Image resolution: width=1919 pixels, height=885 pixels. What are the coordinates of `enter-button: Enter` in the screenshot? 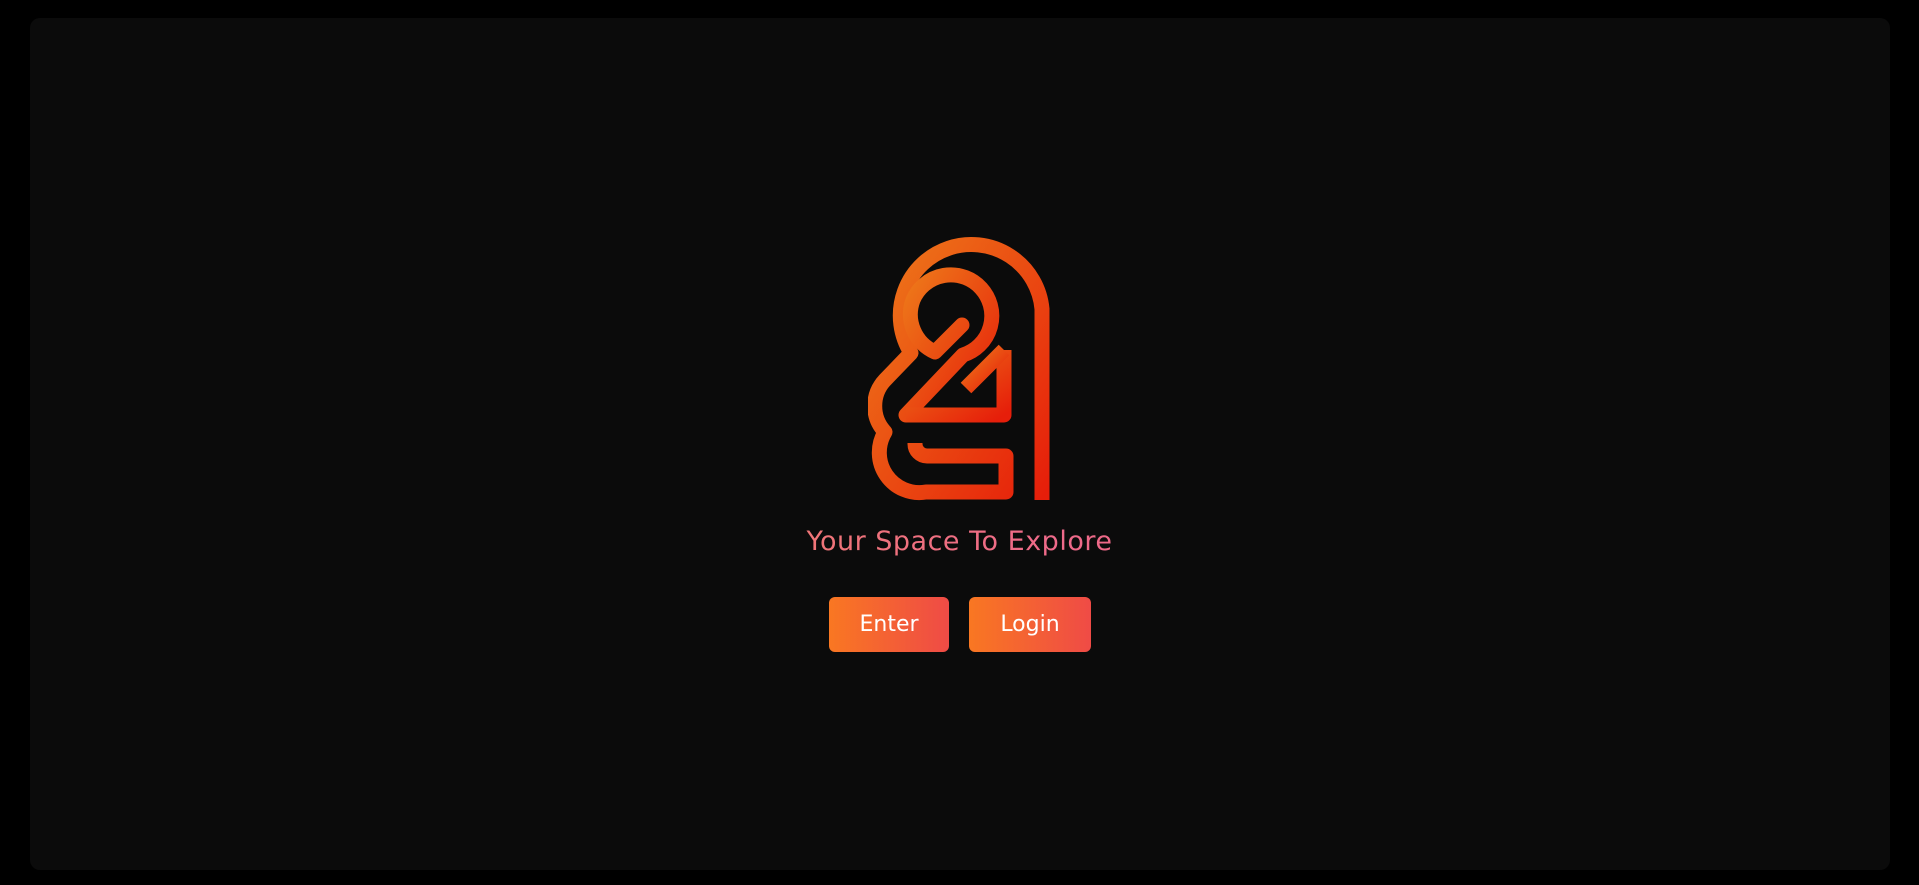 It's located at (889, 624).